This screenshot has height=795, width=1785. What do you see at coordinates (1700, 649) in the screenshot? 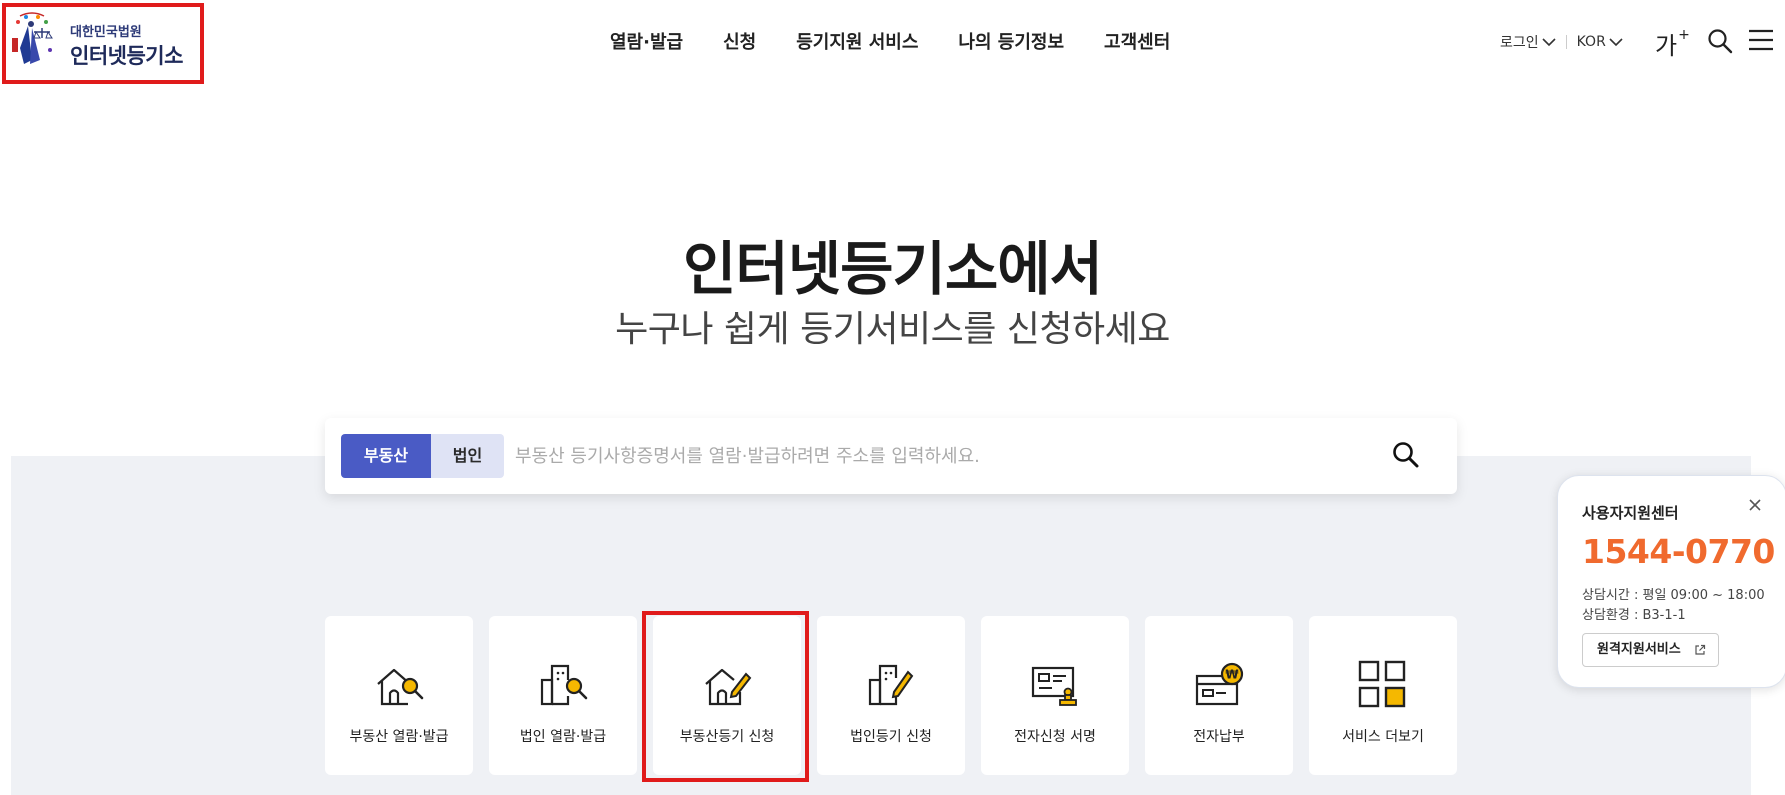
I see `external-link-icon` at bounding box center [1700, 649].